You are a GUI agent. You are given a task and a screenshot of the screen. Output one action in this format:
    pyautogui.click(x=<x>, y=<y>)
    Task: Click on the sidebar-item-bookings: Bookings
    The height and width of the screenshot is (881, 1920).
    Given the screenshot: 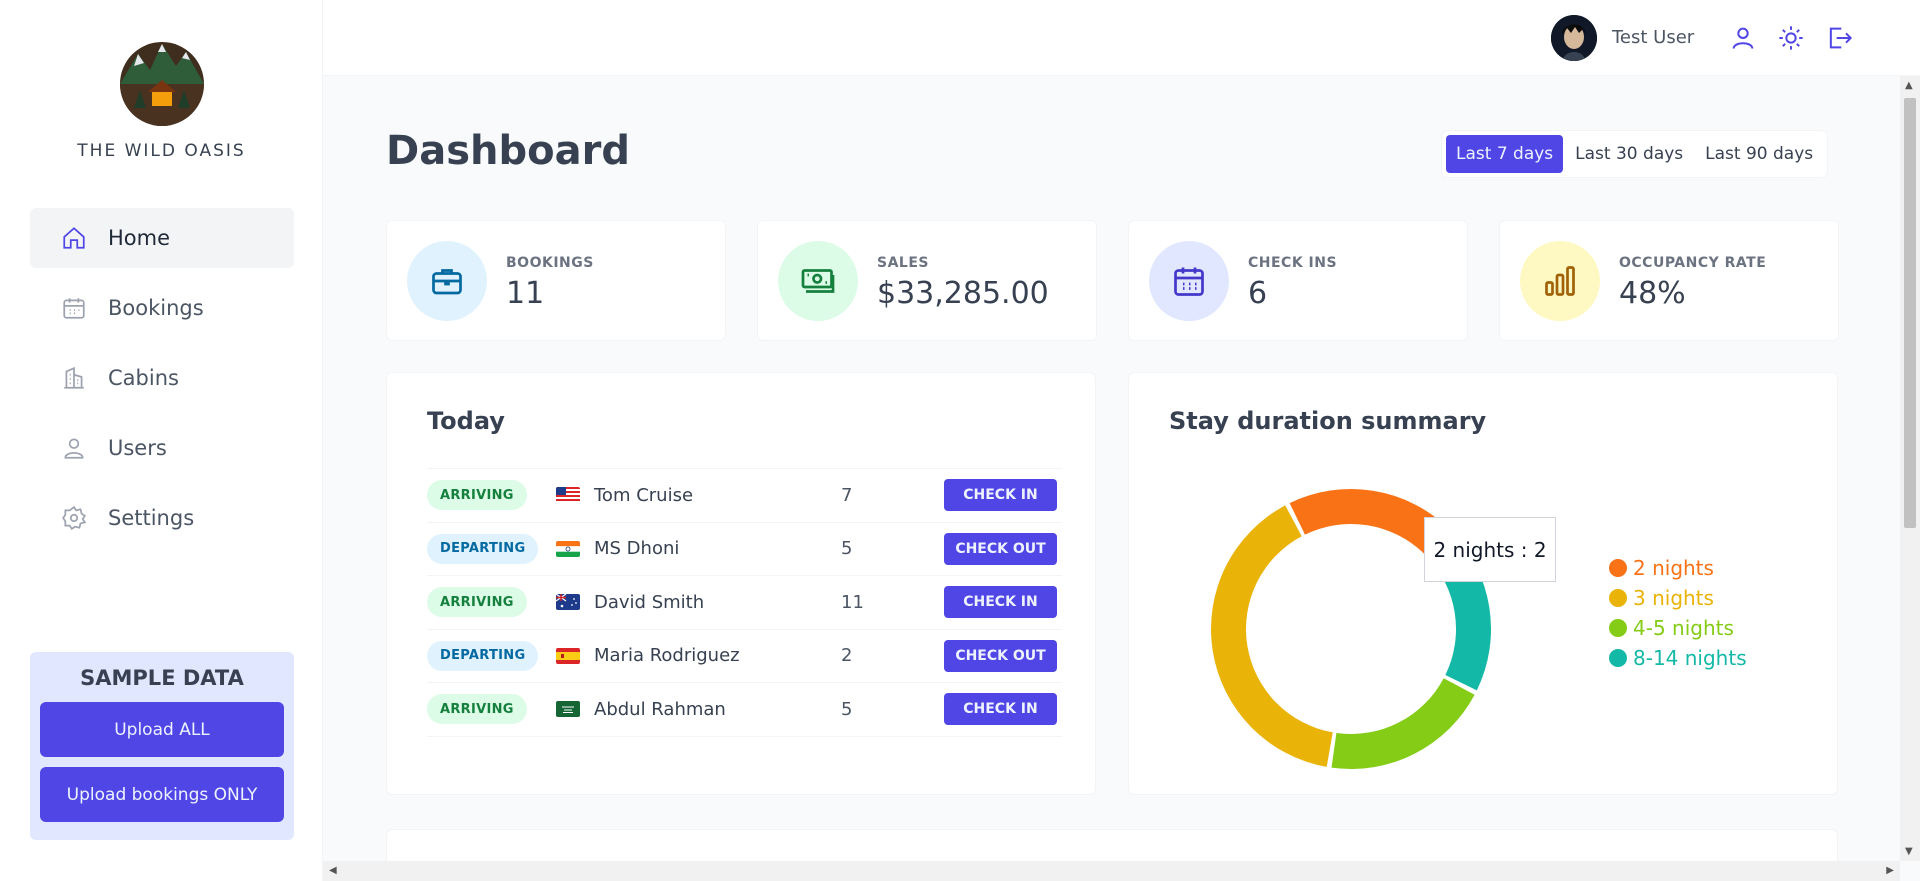 What is the action you would take?
    pyautogui.click(x=162, y=308)
    